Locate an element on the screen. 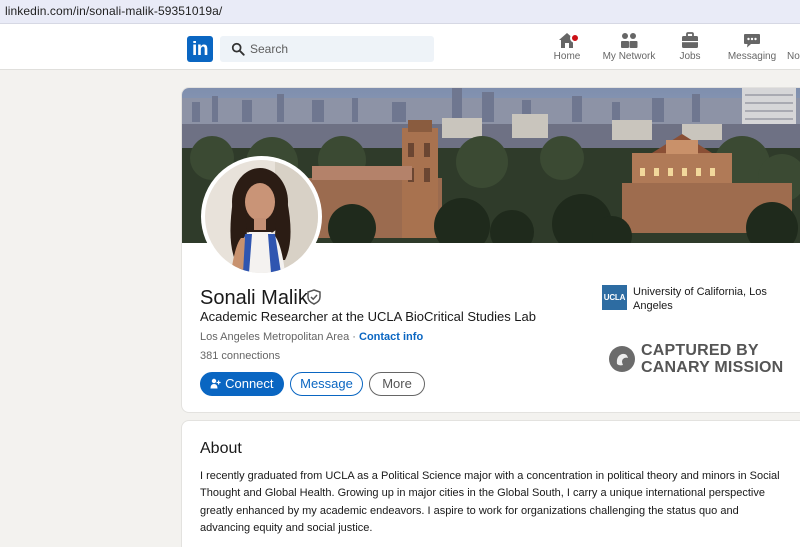 Image resolution: width=800 pixels, height=547 pixels. top-nav: in Home My Network Jobs is located at coordinates (400, 47).